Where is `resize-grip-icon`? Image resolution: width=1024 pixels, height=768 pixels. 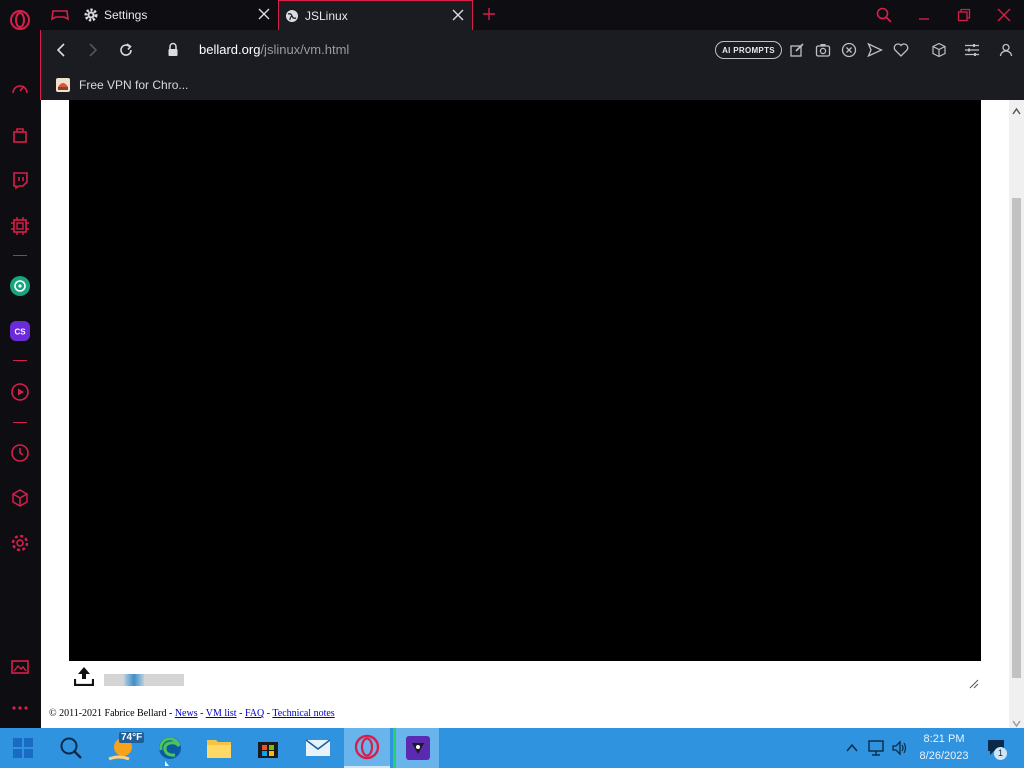
resize-grip-icon is located at coordinates (974, 682).